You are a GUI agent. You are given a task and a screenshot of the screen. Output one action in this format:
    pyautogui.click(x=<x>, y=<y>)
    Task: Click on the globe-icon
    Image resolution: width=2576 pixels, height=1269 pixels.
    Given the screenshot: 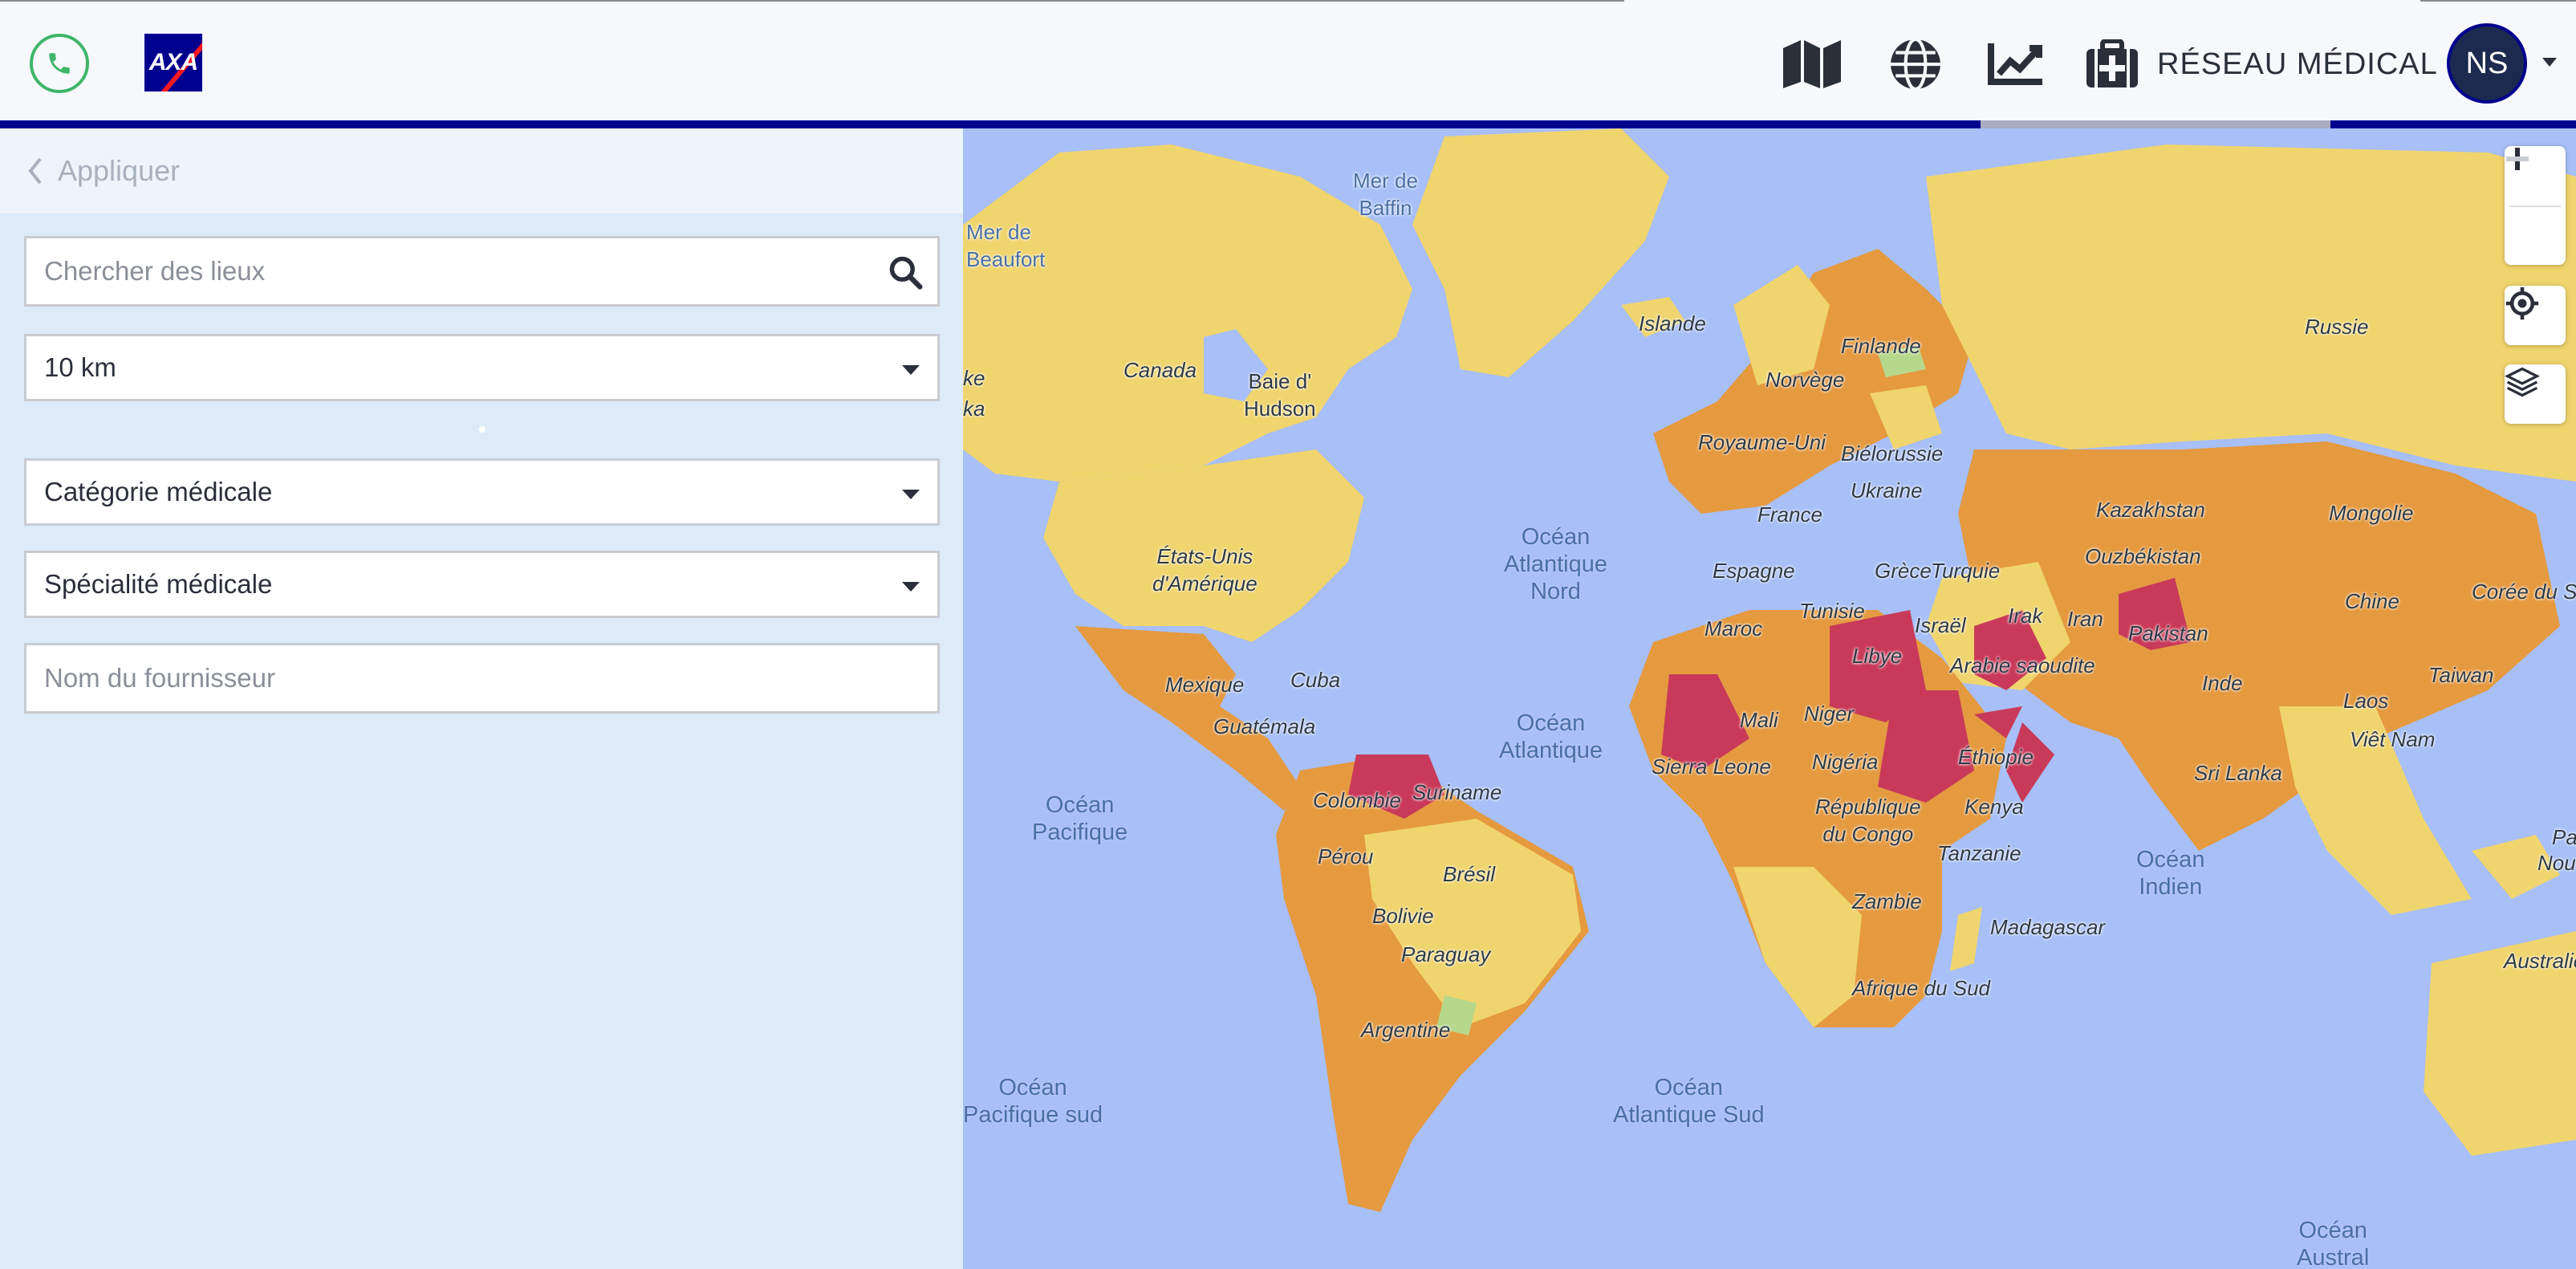 What is the action you would take?
    pyautogui.click(x=1916, y=64)
    